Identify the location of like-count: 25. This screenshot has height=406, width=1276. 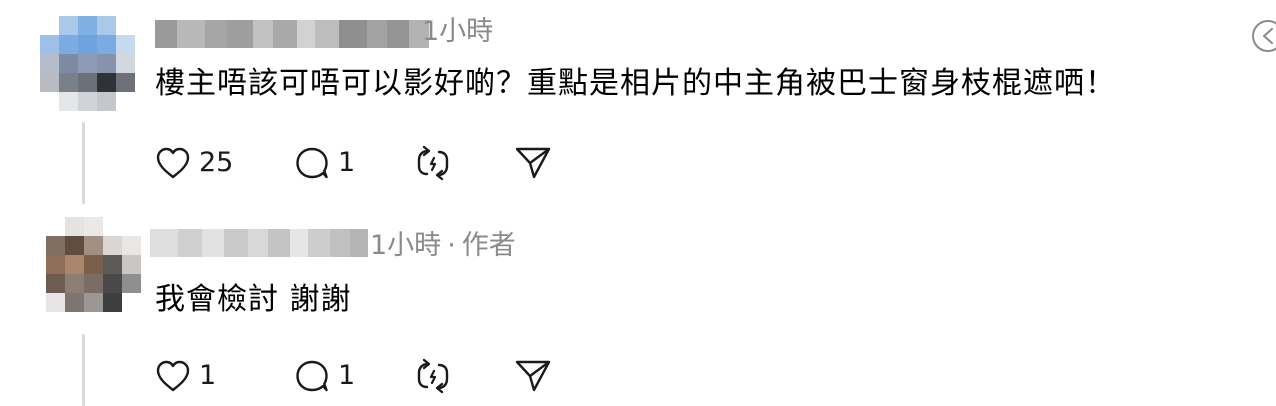
(216, 162).